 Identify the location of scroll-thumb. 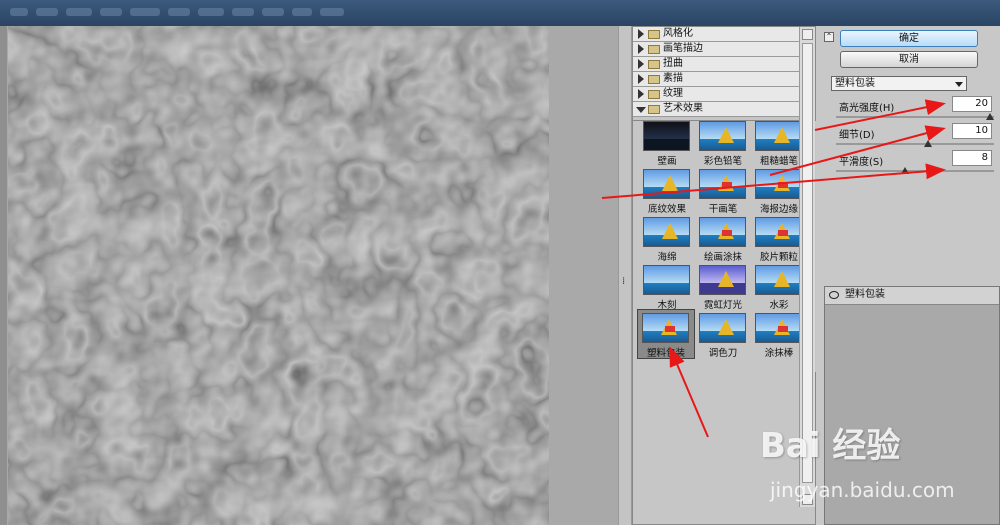
(807, 263).